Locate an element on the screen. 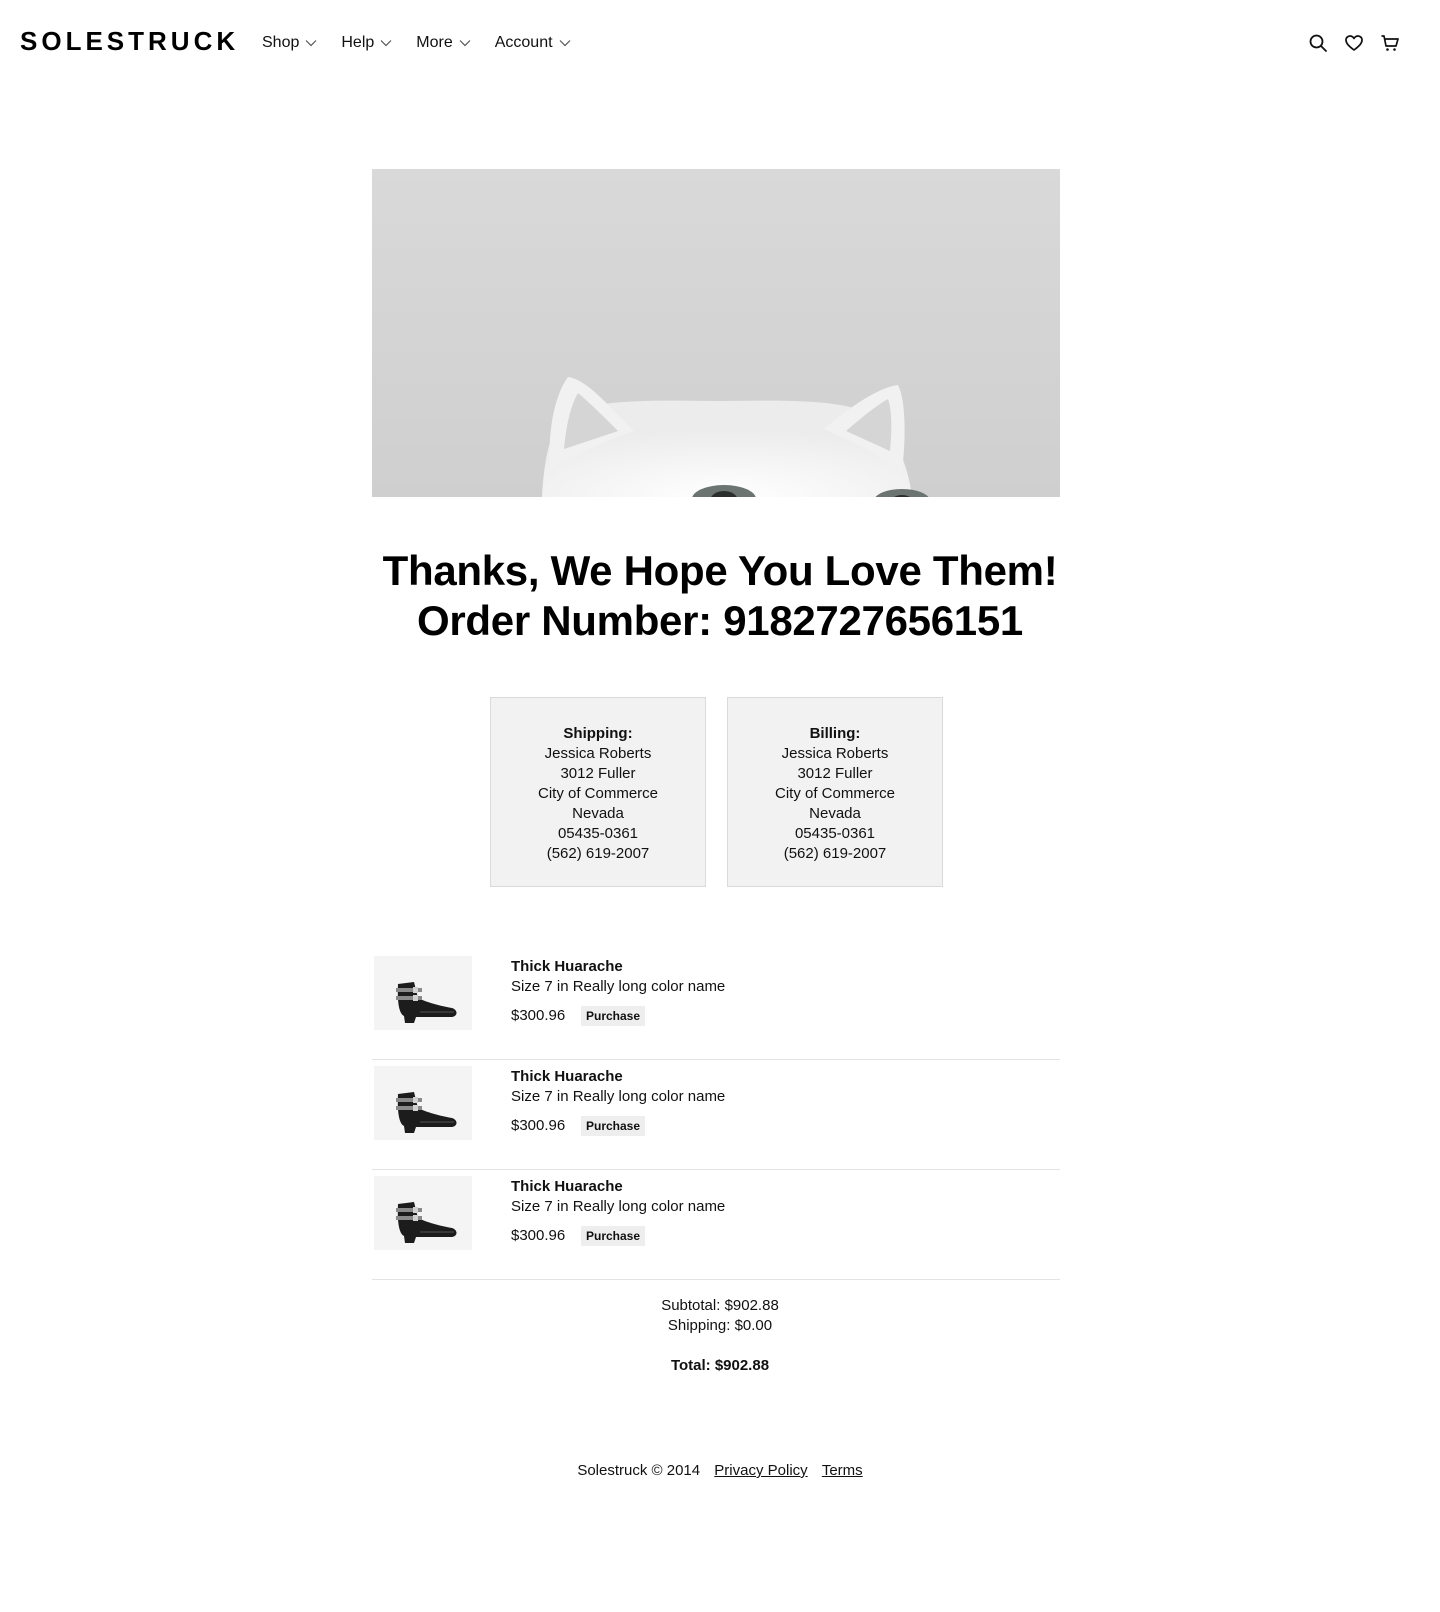 This screenshot has width=1440, height=1612. cat-peeking-photo is located at coordinates (716, 333).